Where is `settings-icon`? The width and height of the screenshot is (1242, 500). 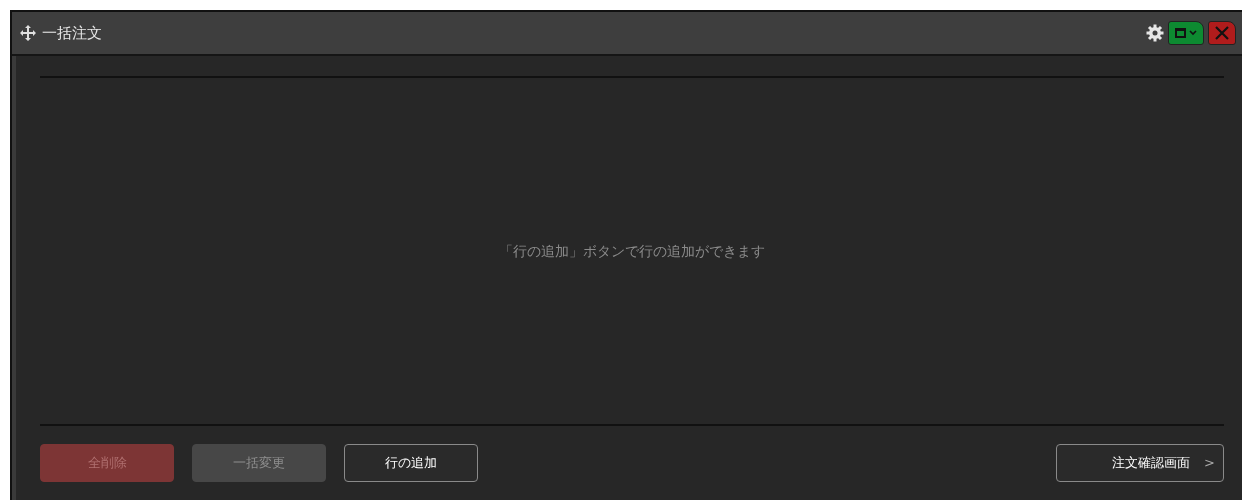
settings-icon is located at coordinates (1155, 33).